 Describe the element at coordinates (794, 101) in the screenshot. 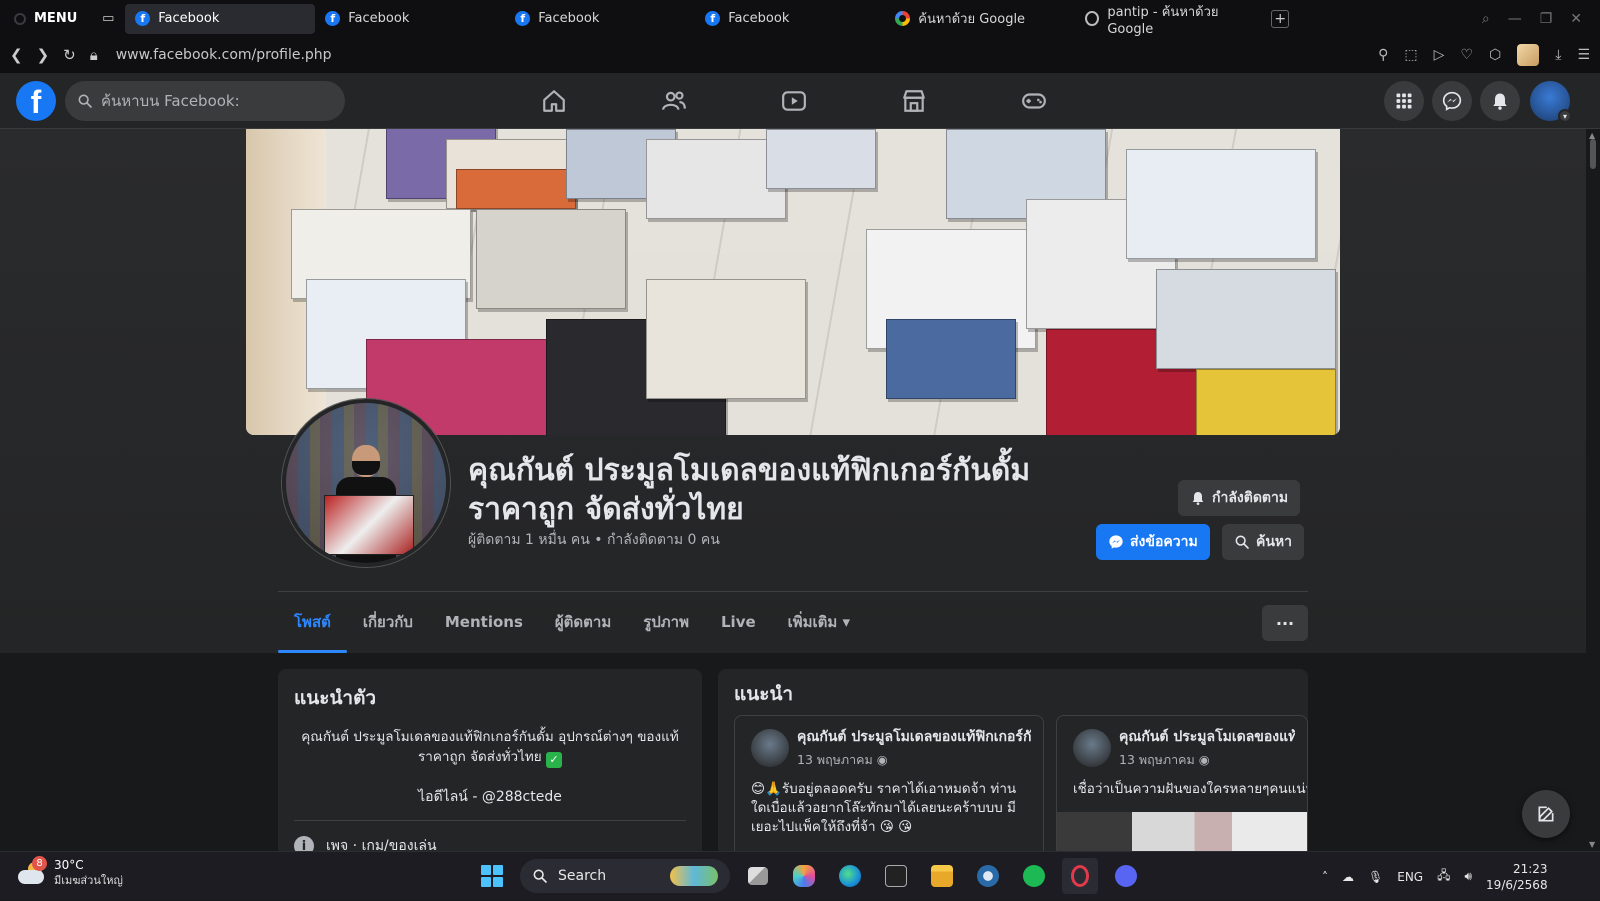

I see `watch-icon` at that location.